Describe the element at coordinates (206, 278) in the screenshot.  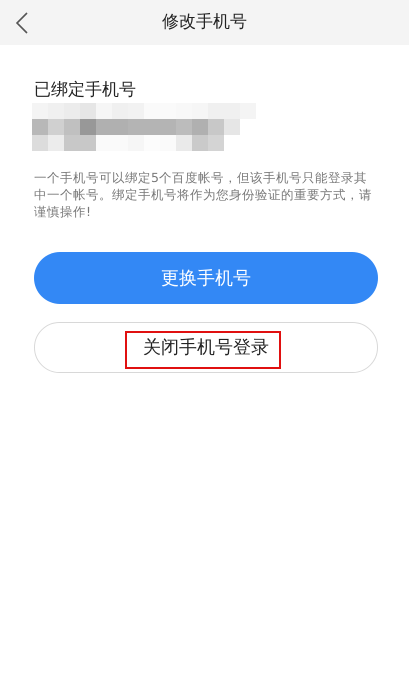
I see `change-number-button: 更换手机号` at that location.